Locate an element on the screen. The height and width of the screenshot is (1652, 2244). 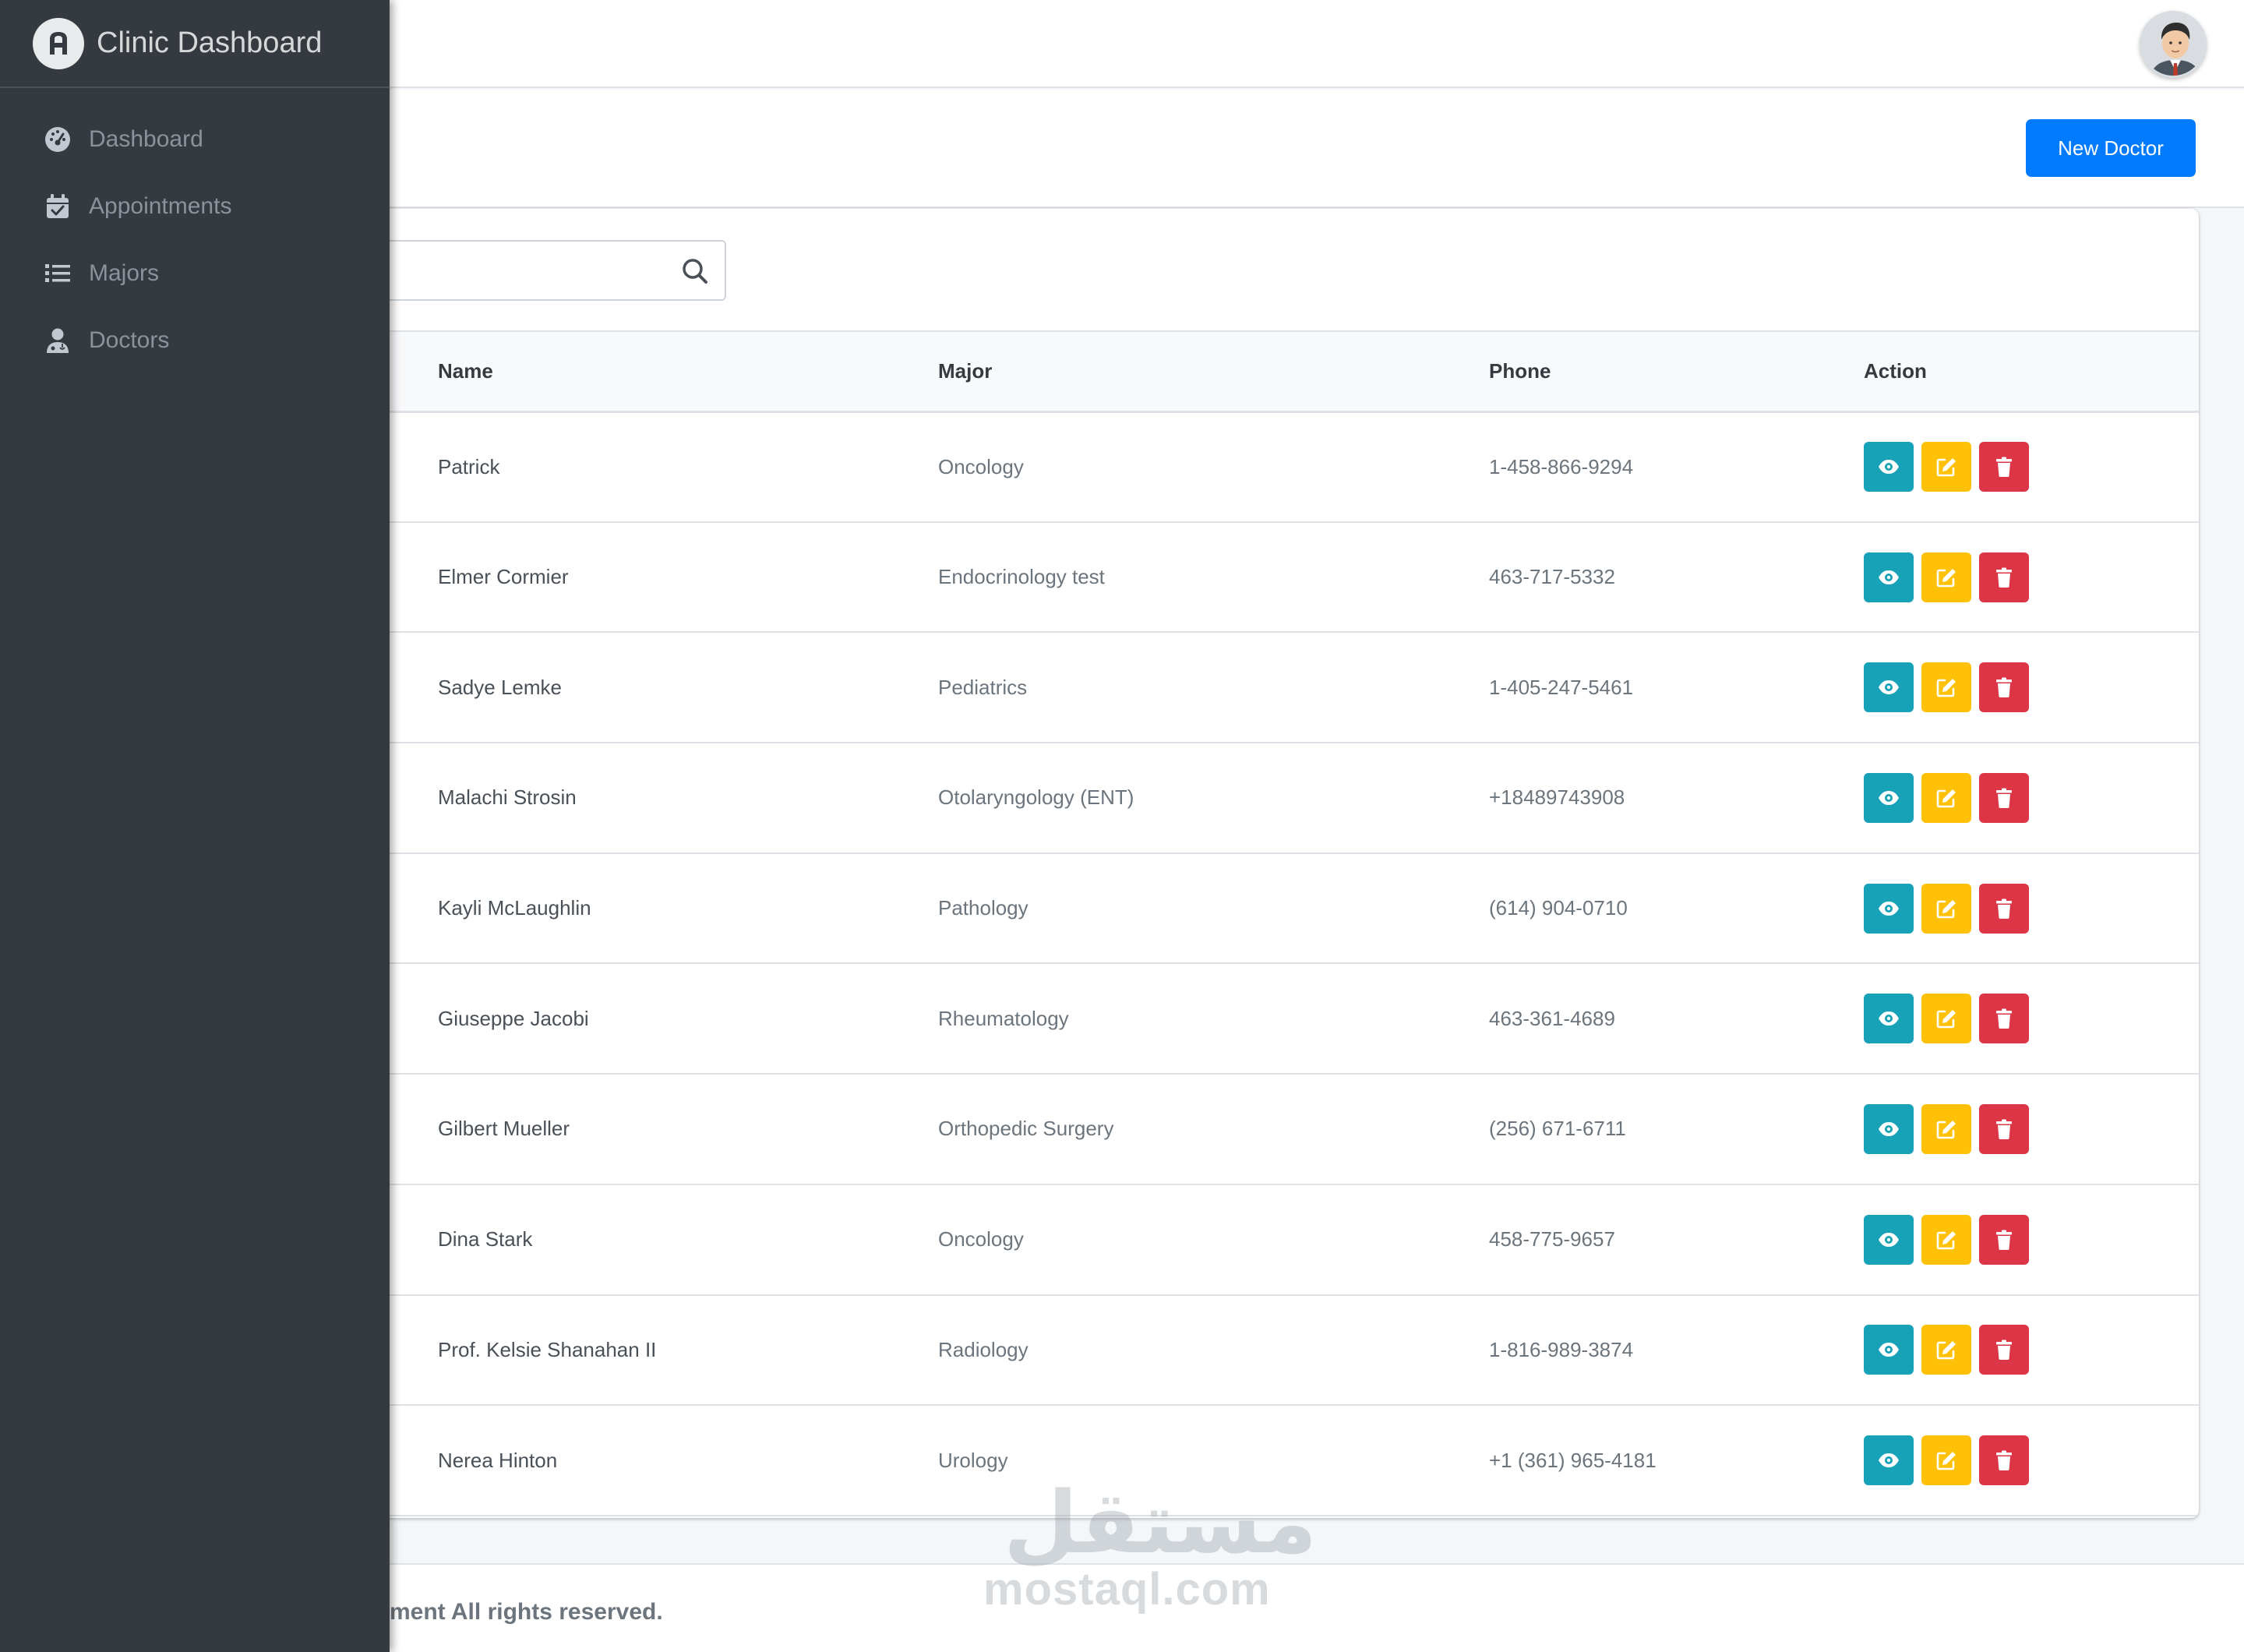
sidebar-item-label: Doctors is located at coordinates (129, 340).